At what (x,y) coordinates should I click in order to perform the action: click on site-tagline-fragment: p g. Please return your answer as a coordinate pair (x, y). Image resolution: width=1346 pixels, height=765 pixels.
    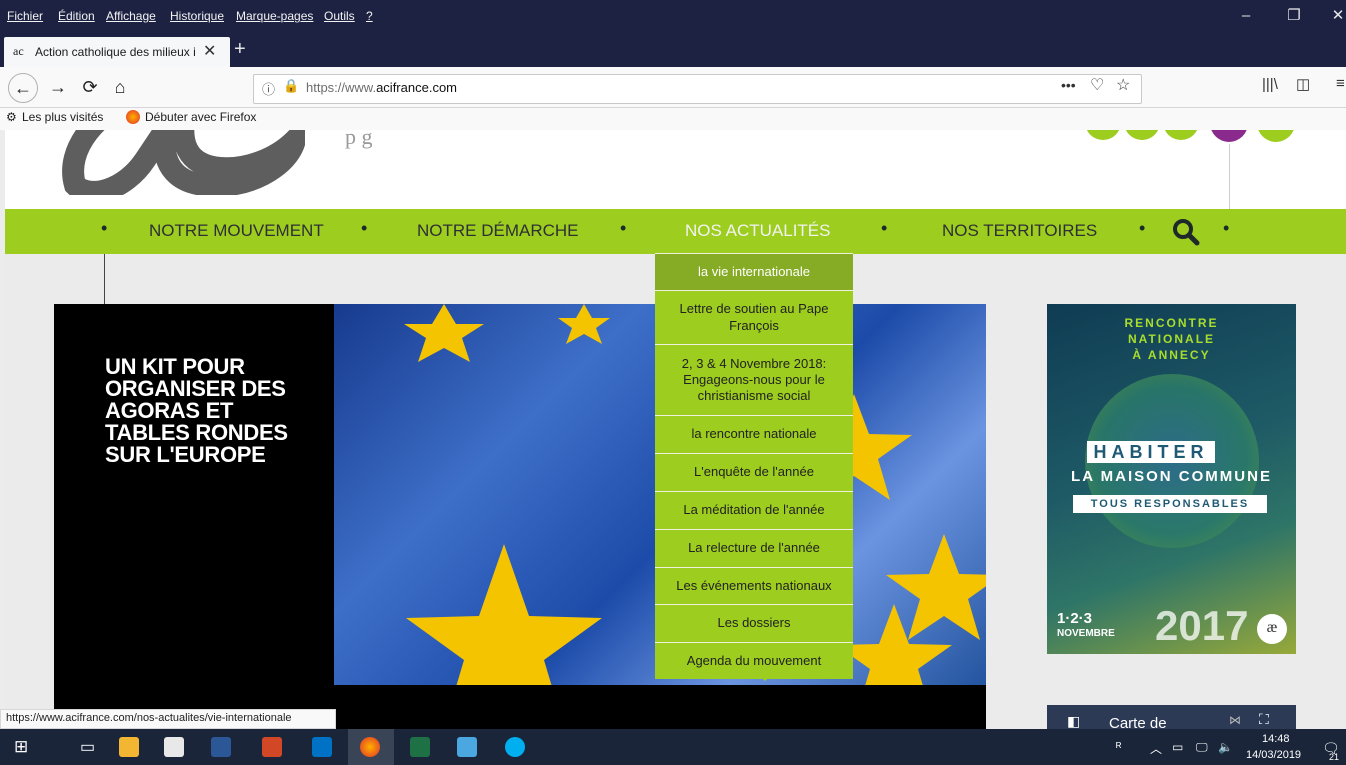
    Looking at the image, I should click on (359, 139).